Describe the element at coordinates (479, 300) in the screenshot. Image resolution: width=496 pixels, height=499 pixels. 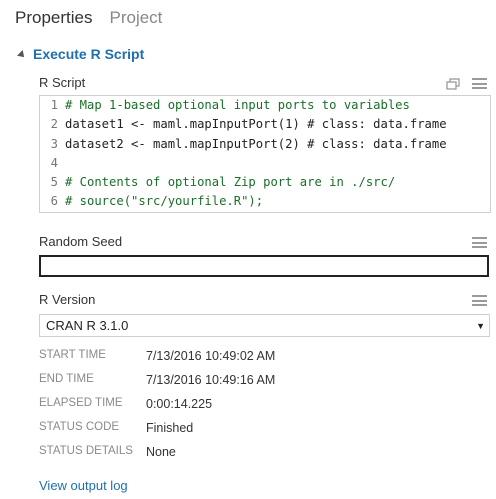
I see `r-version-menu-icon` at that location.